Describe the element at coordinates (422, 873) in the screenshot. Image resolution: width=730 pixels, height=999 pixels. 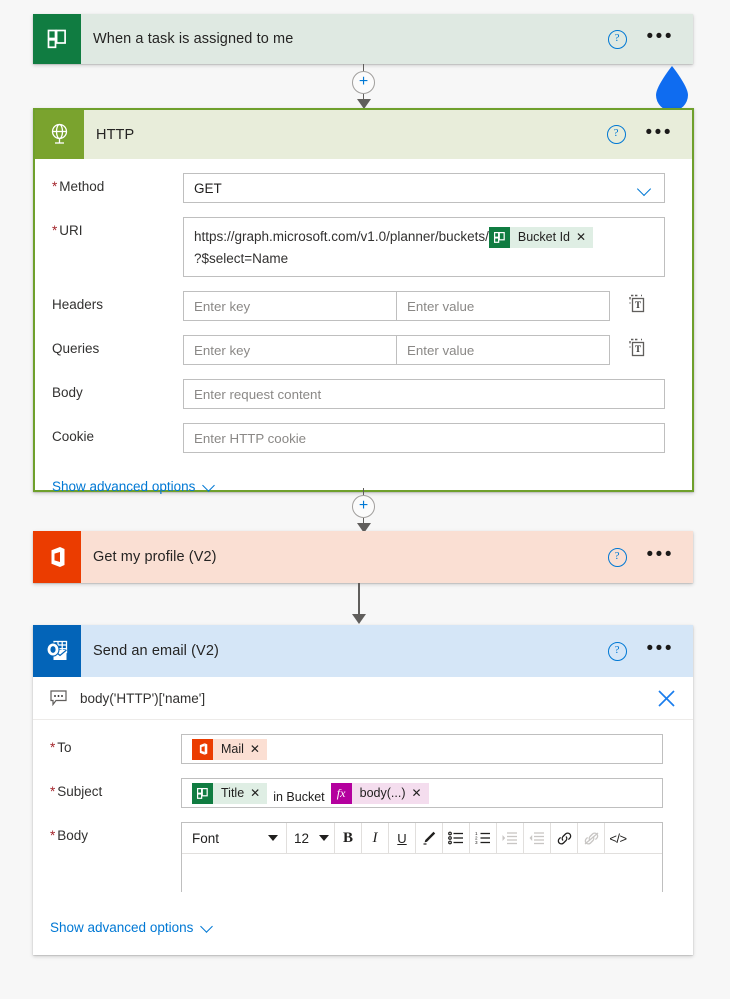
I see `email-body-text-area` at that location.